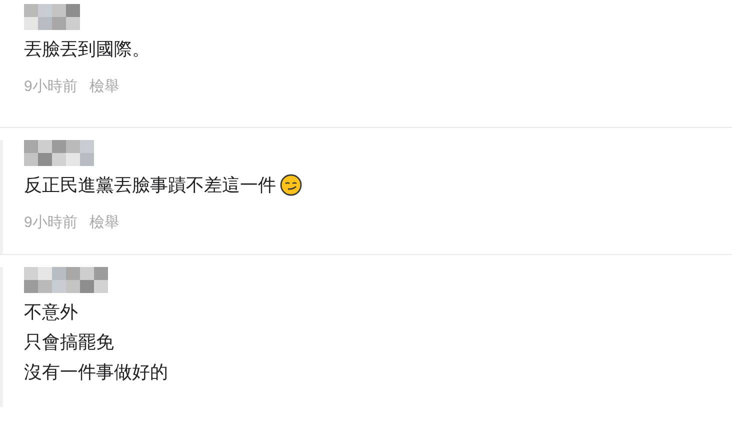 The height and width of the screenshot is (424, 732). I want to click on comment-text: 只會搞罷免, so click(69, 342).